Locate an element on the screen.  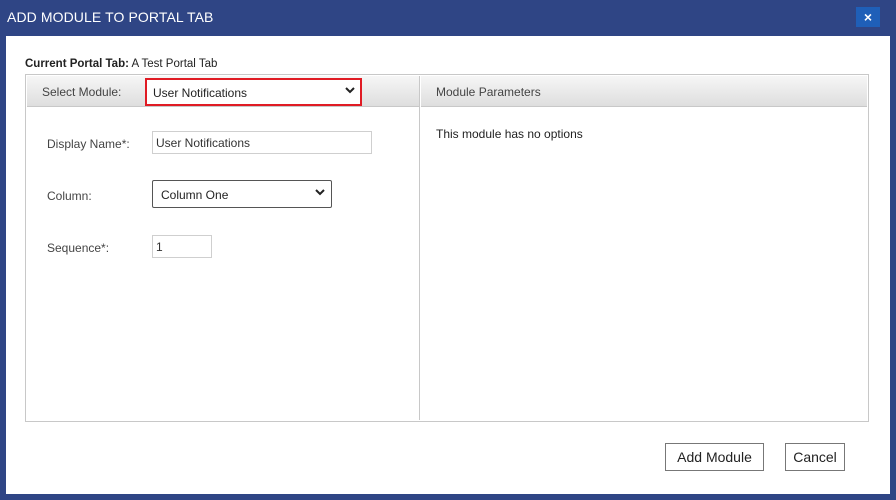
portal-value: A Test Portal Tab is located at coordinates (174, 64).